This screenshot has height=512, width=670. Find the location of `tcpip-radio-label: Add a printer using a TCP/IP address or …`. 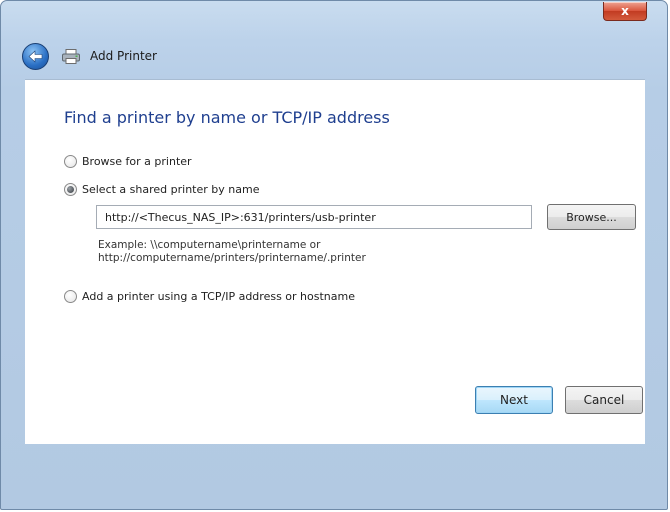

tcpip-radio-label: Add a printer using a TCP/IP address or … is located at coordinates (218, 296).